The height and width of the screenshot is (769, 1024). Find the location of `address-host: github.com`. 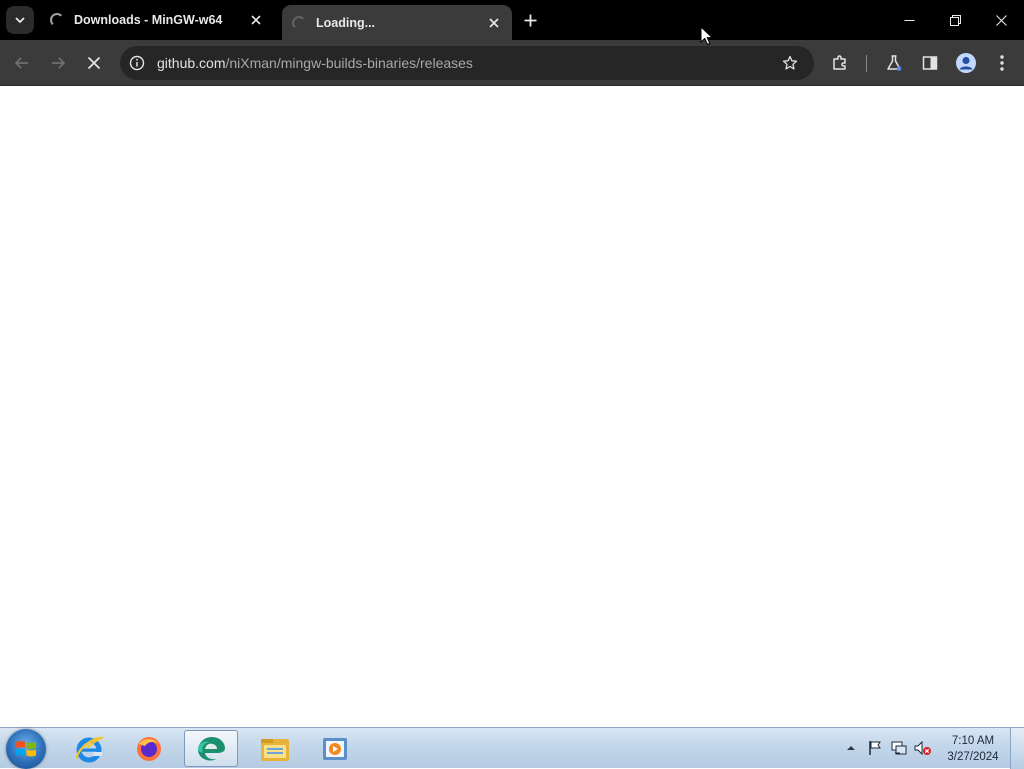

address-host: github.com is located at coordinates (191, 63).